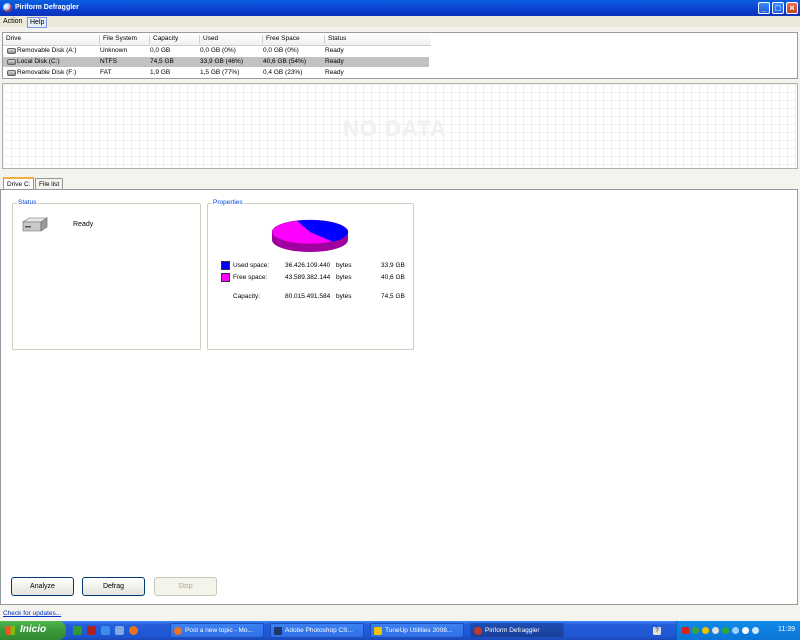 Image resolution: width=800 pixels, height=640 pixels. Describe the element at coordinates (7, 7) in the screenshot. I see `defraggler-app-icon` at that location.